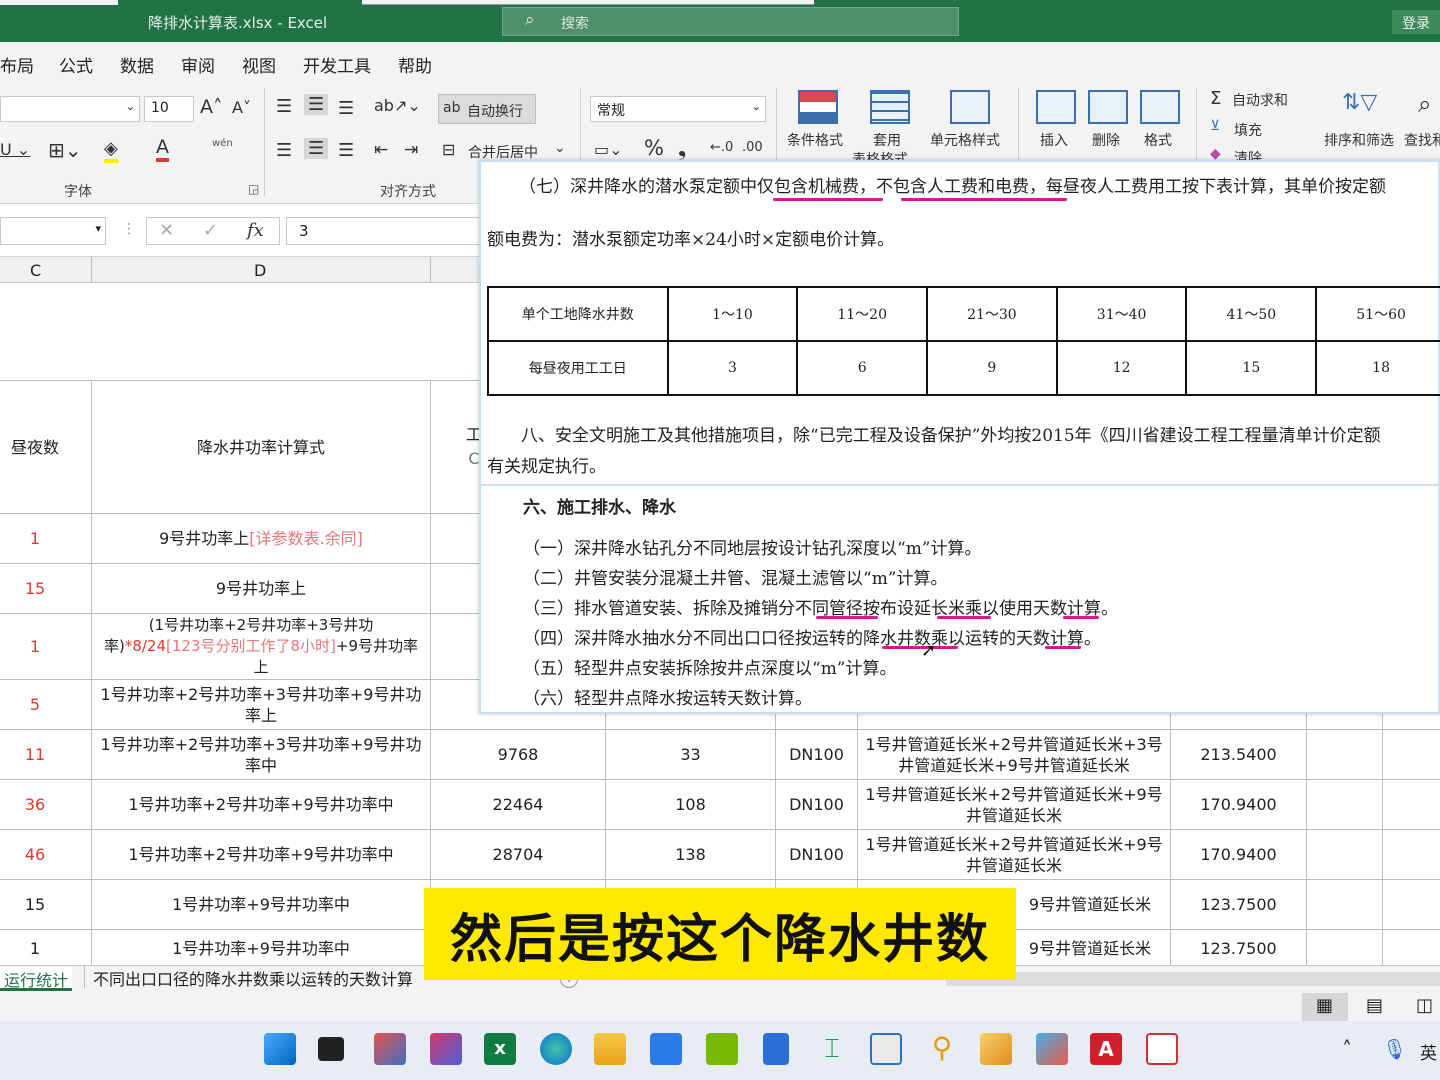 The height and width of the screenshot is (1080, 1440). What do you see at coordinates (70, 109) in the screenshot?
I see `font-name-select: ⌄` at bounding box center [70, 109].